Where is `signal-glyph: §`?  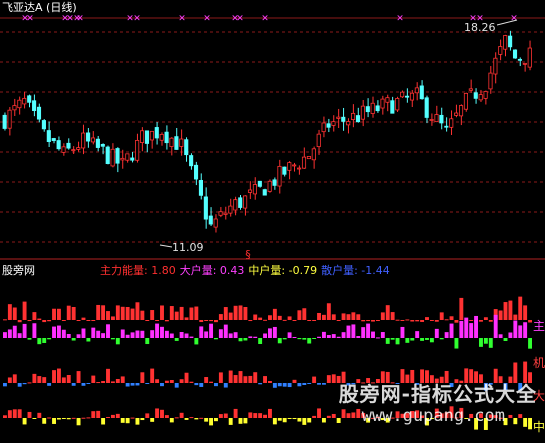 signal-glyph: § is located at coordinates (248, 254).